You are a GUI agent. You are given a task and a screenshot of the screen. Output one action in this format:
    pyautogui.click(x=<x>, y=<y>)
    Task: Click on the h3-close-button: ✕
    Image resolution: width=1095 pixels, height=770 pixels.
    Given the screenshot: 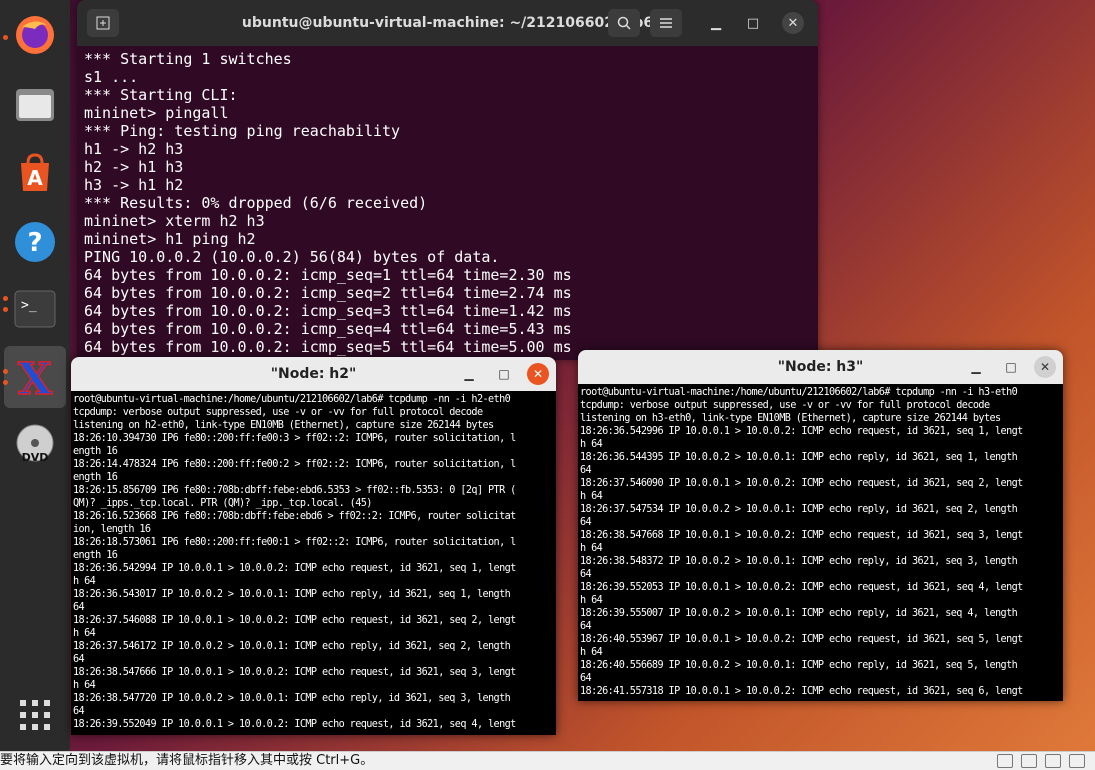 What is the action you would take?
    pyautogui.click(x=1045, y=367)
    